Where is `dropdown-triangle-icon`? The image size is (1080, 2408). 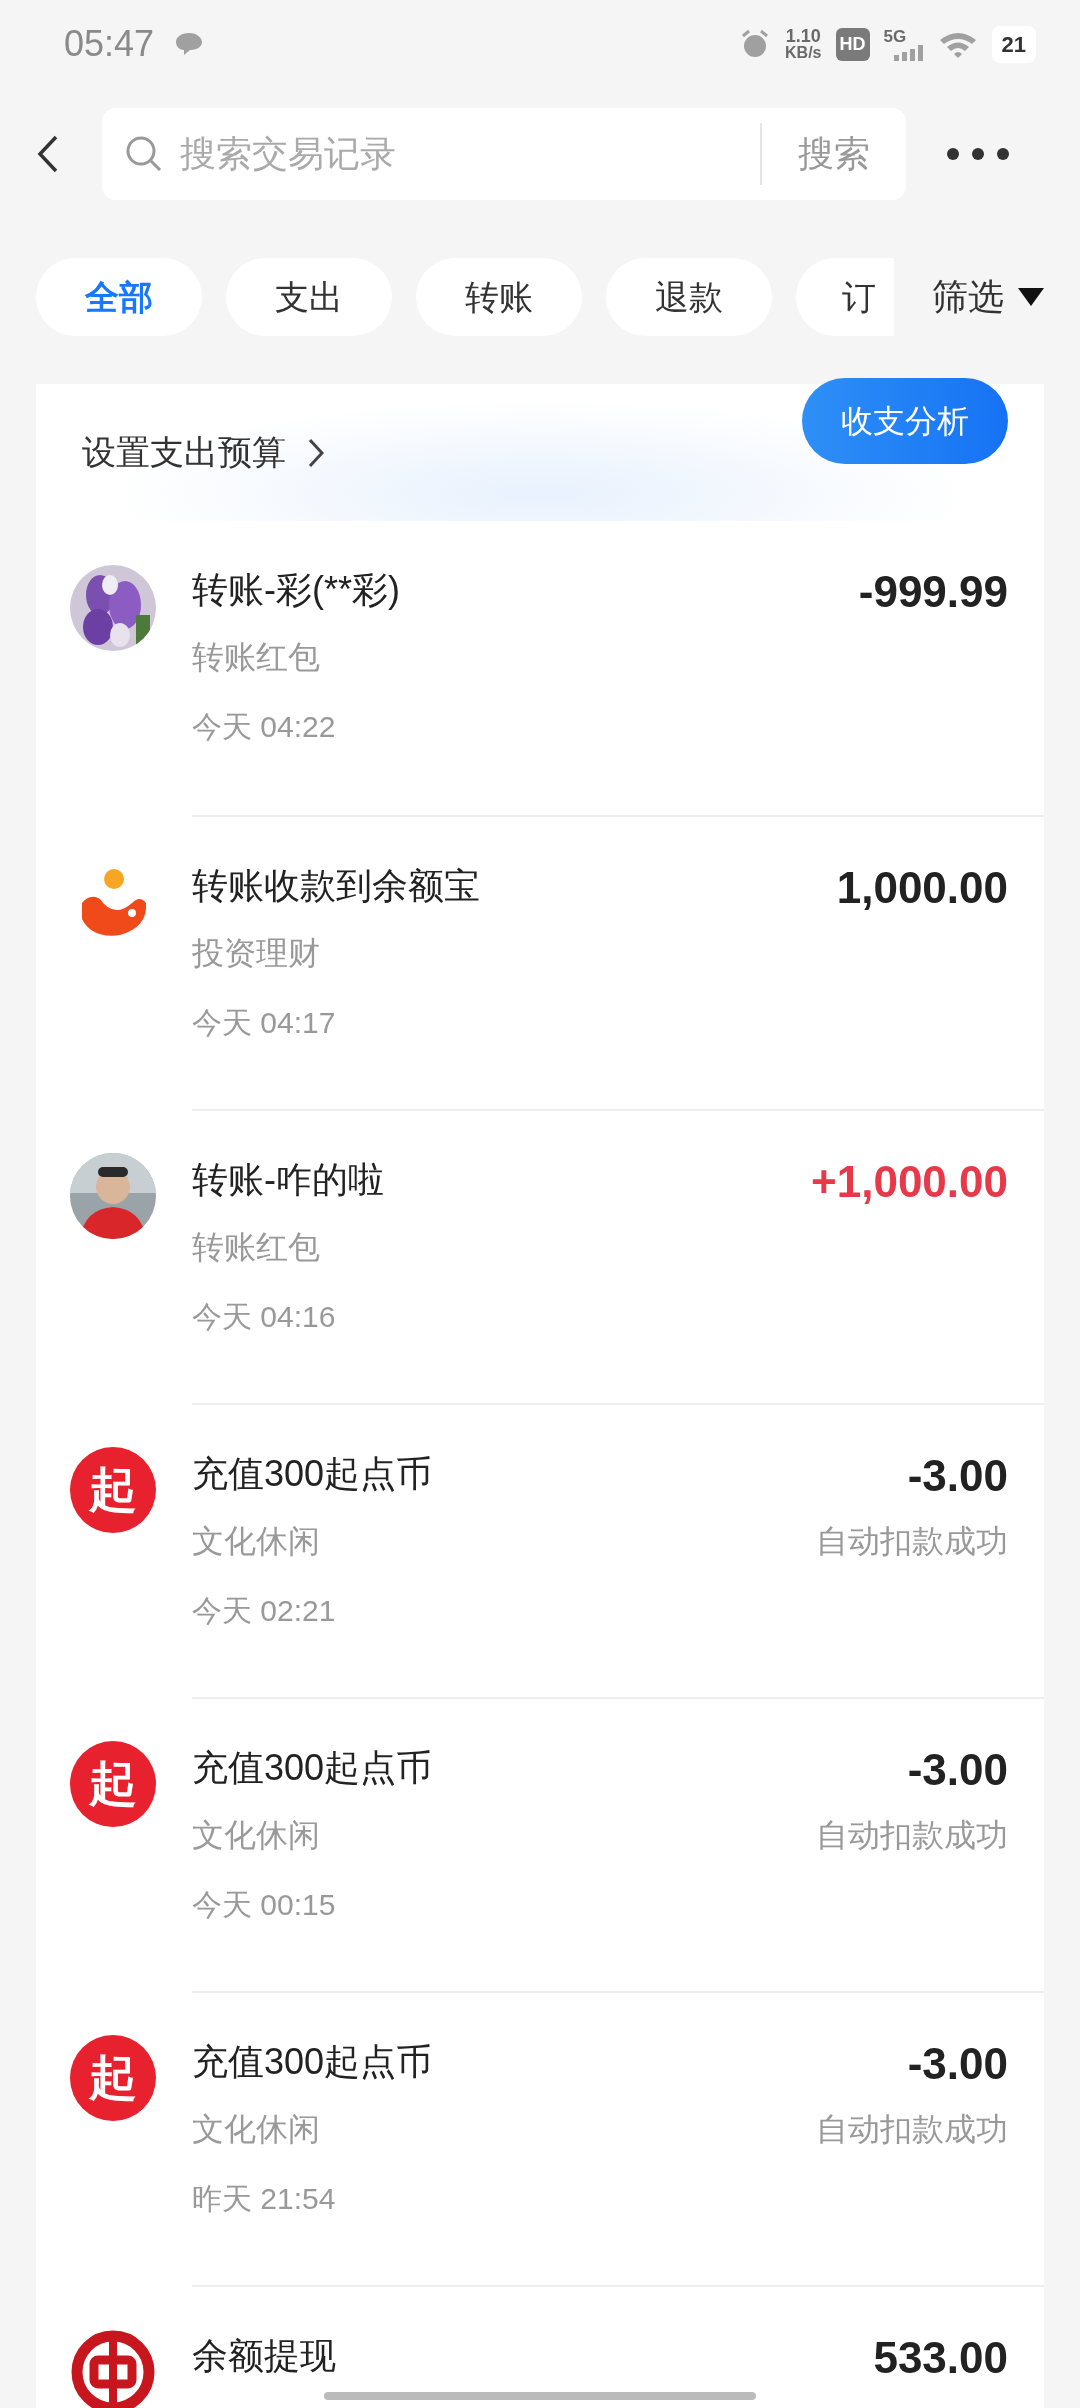 dropdown-triangle-icon is located at coordinates (1031, 297).